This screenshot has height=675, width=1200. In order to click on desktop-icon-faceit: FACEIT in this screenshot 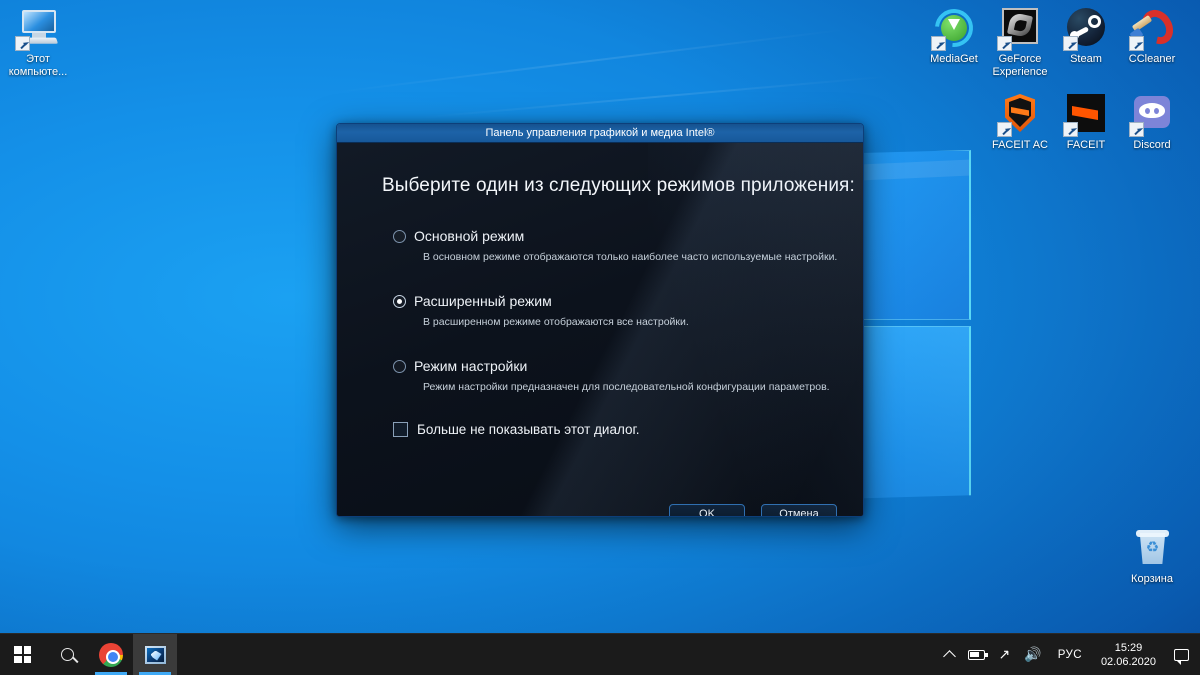, I will do `click(1086, 122)`.